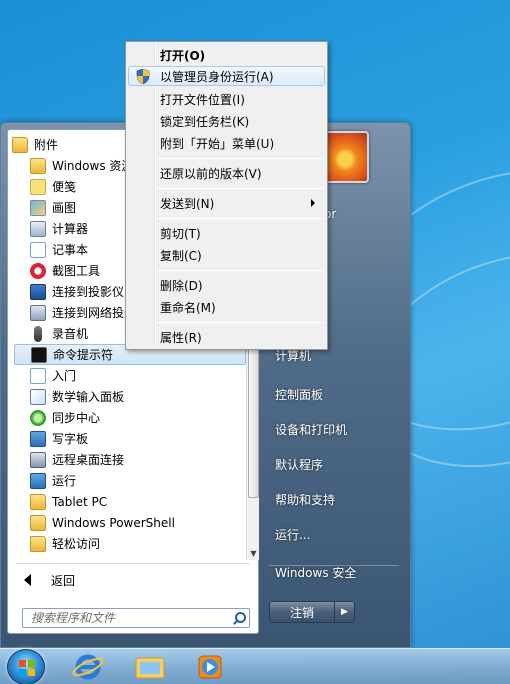 This screenshot has height=684, width=510. What do you see at coordinates (38, 396) in the screenshot?
I see `math-input-icon` at bounding box center [38, 396].